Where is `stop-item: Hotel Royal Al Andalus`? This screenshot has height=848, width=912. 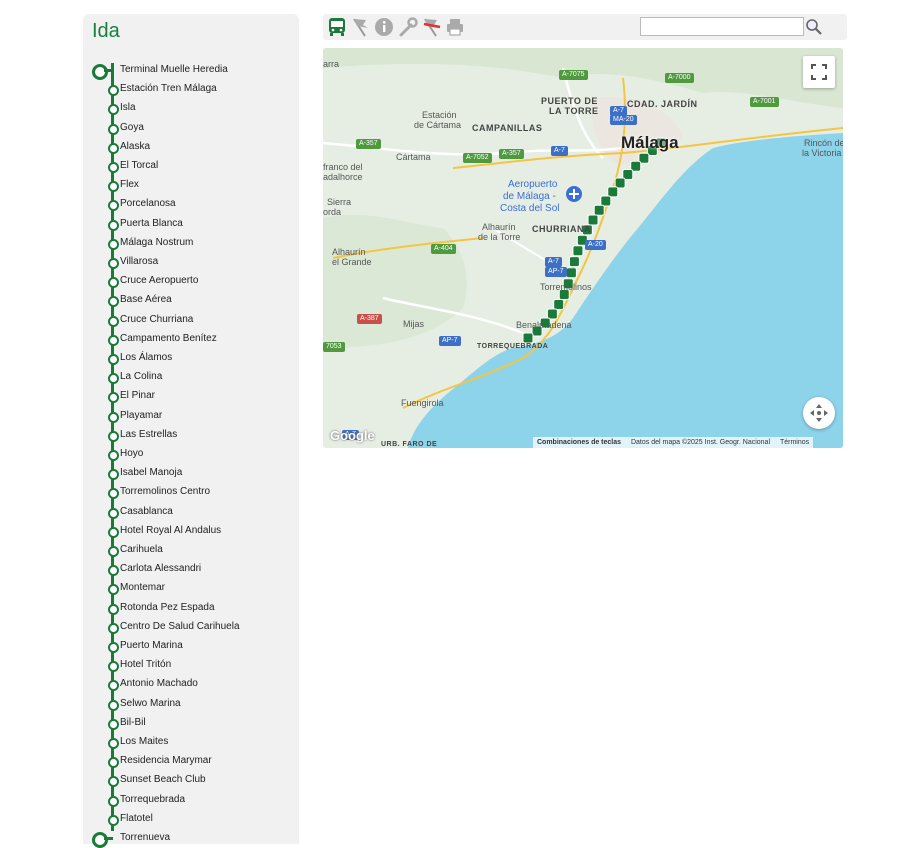
stop-item: Hotel Royal Al Andalus is located at coordinates (191, 532).